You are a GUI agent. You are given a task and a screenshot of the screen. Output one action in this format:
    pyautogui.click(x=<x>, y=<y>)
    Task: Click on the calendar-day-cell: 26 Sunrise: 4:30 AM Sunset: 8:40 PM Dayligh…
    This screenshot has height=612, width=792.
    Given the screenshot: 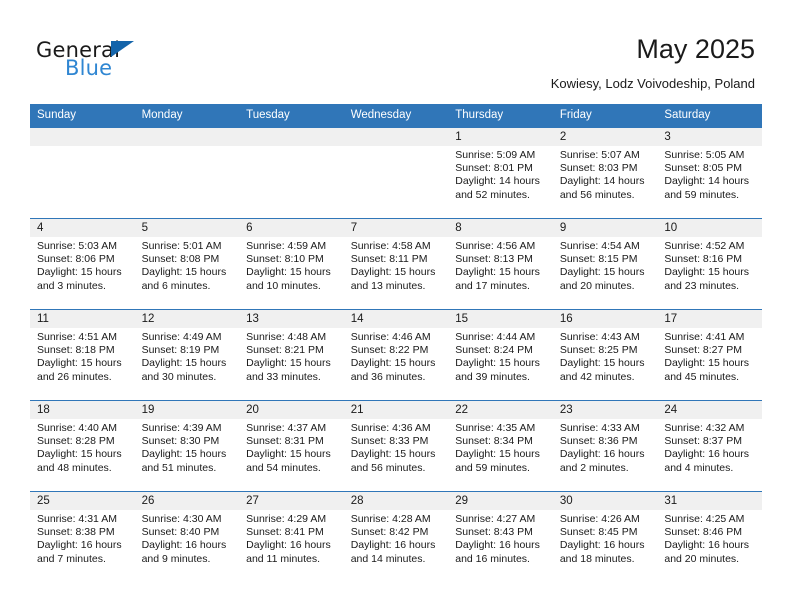 What is the action you would take?
    pyautogui.click(x=187, y=536)
    